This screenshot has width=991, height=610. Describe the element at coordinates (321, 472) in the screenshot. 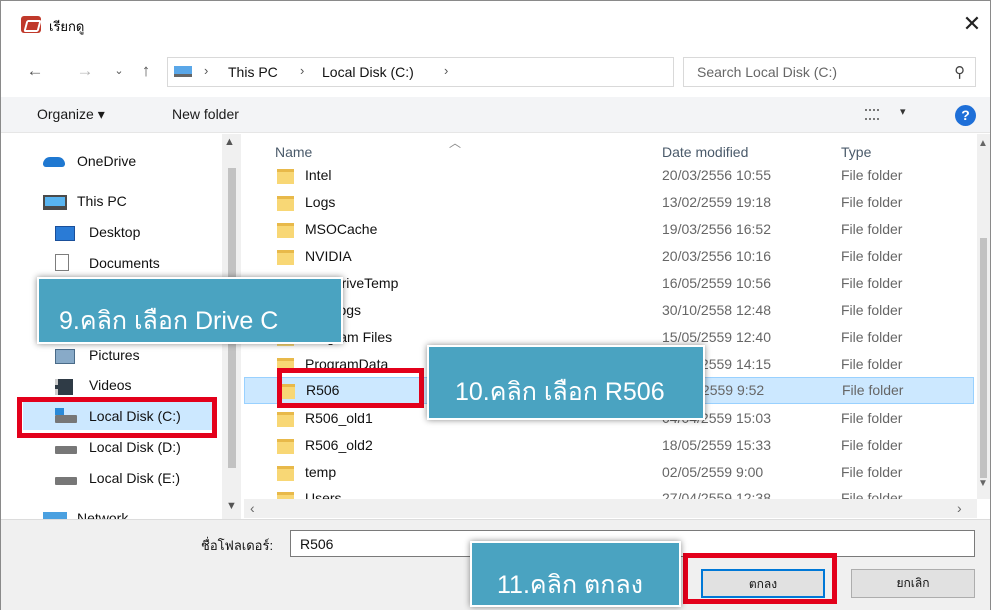

I see `file-name: temp` at that location.